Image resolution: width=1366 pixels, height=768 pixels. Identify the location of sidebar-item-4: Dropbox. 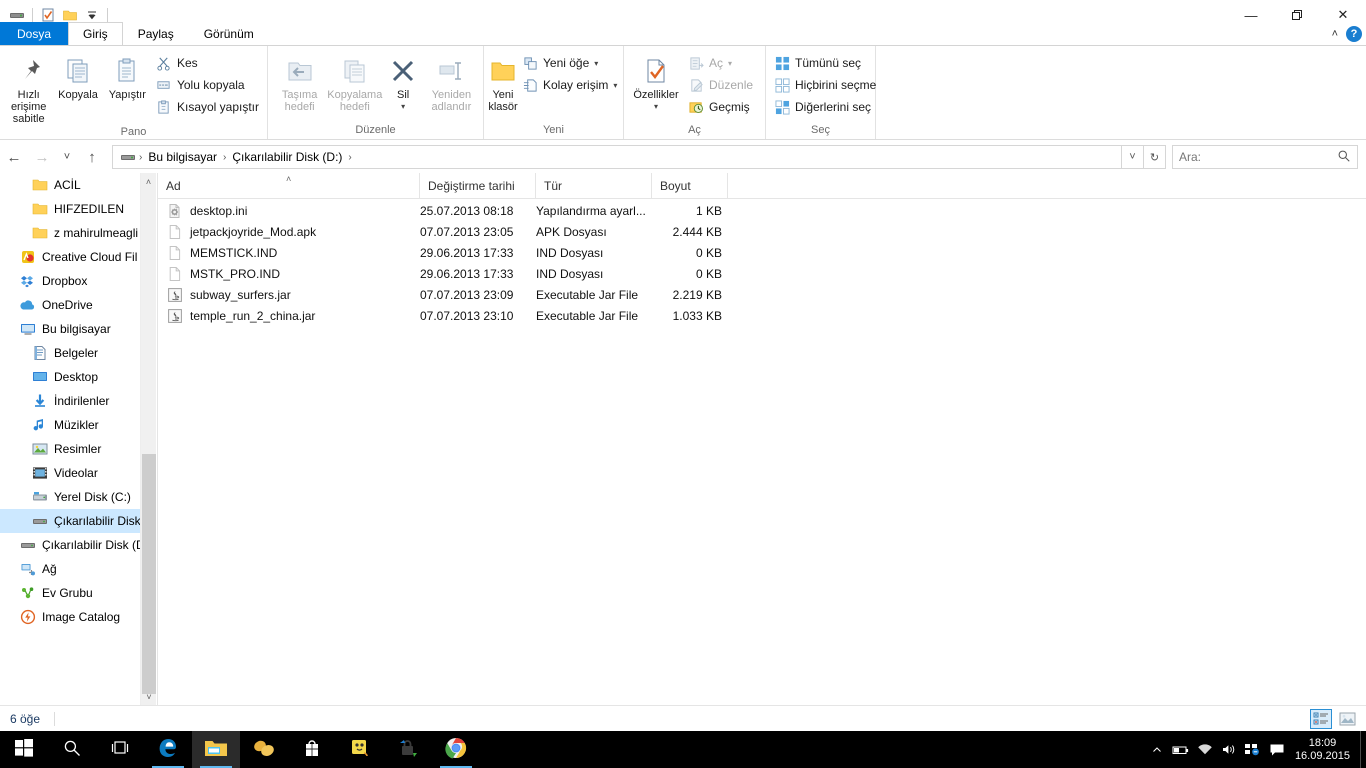
(70, 281).